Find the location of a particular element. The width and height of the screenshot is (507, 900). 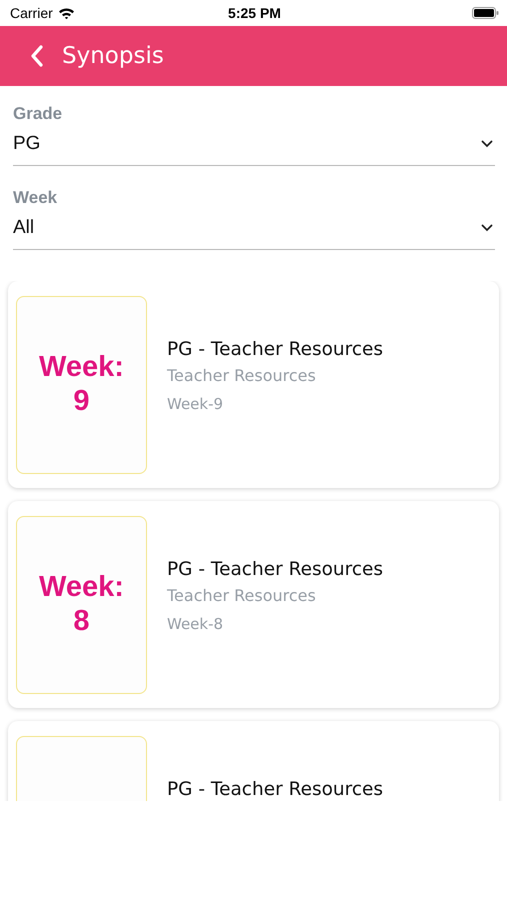

battery-icon is located at coordinates (485, 13).